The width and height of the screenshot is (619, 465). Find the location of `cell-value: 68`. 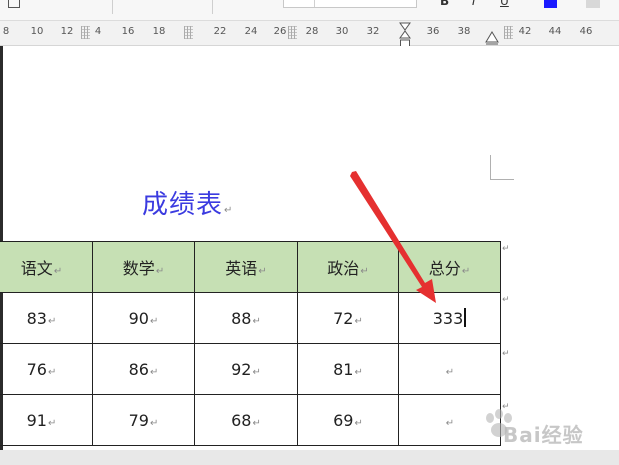

cell-value: 68 is located at coordinates (241, 420).